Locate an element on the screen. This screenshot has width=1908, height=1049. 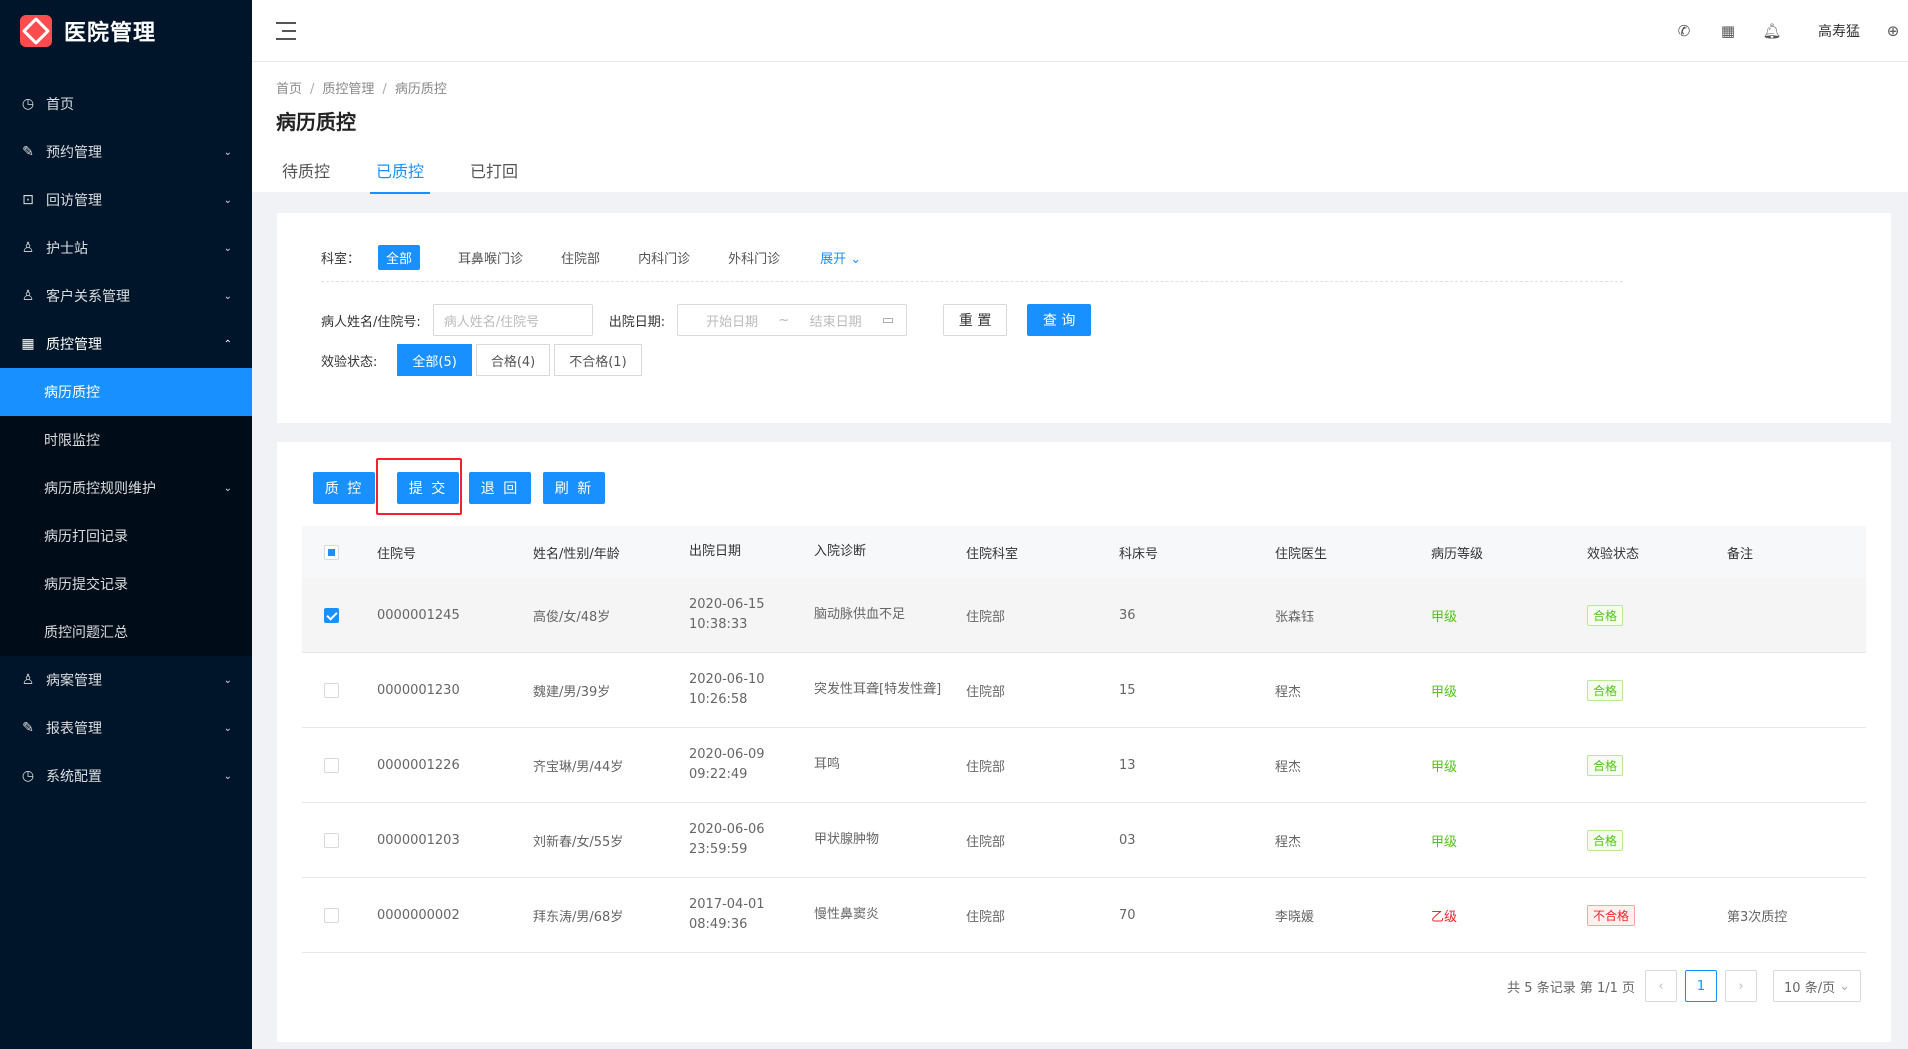
phone-icon: ✆ is located at coordinates (1684, 31).